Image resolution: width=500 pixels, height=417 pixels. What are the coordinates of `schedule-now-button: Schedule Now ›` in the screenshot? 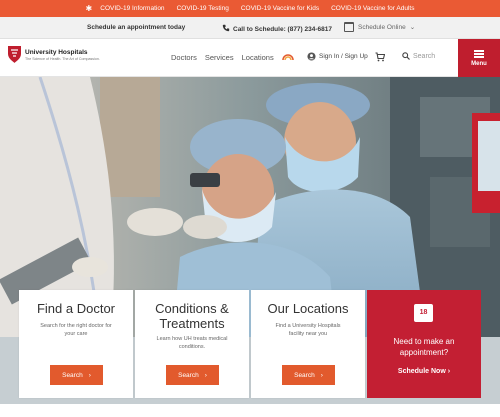 It's located at (424, 371).